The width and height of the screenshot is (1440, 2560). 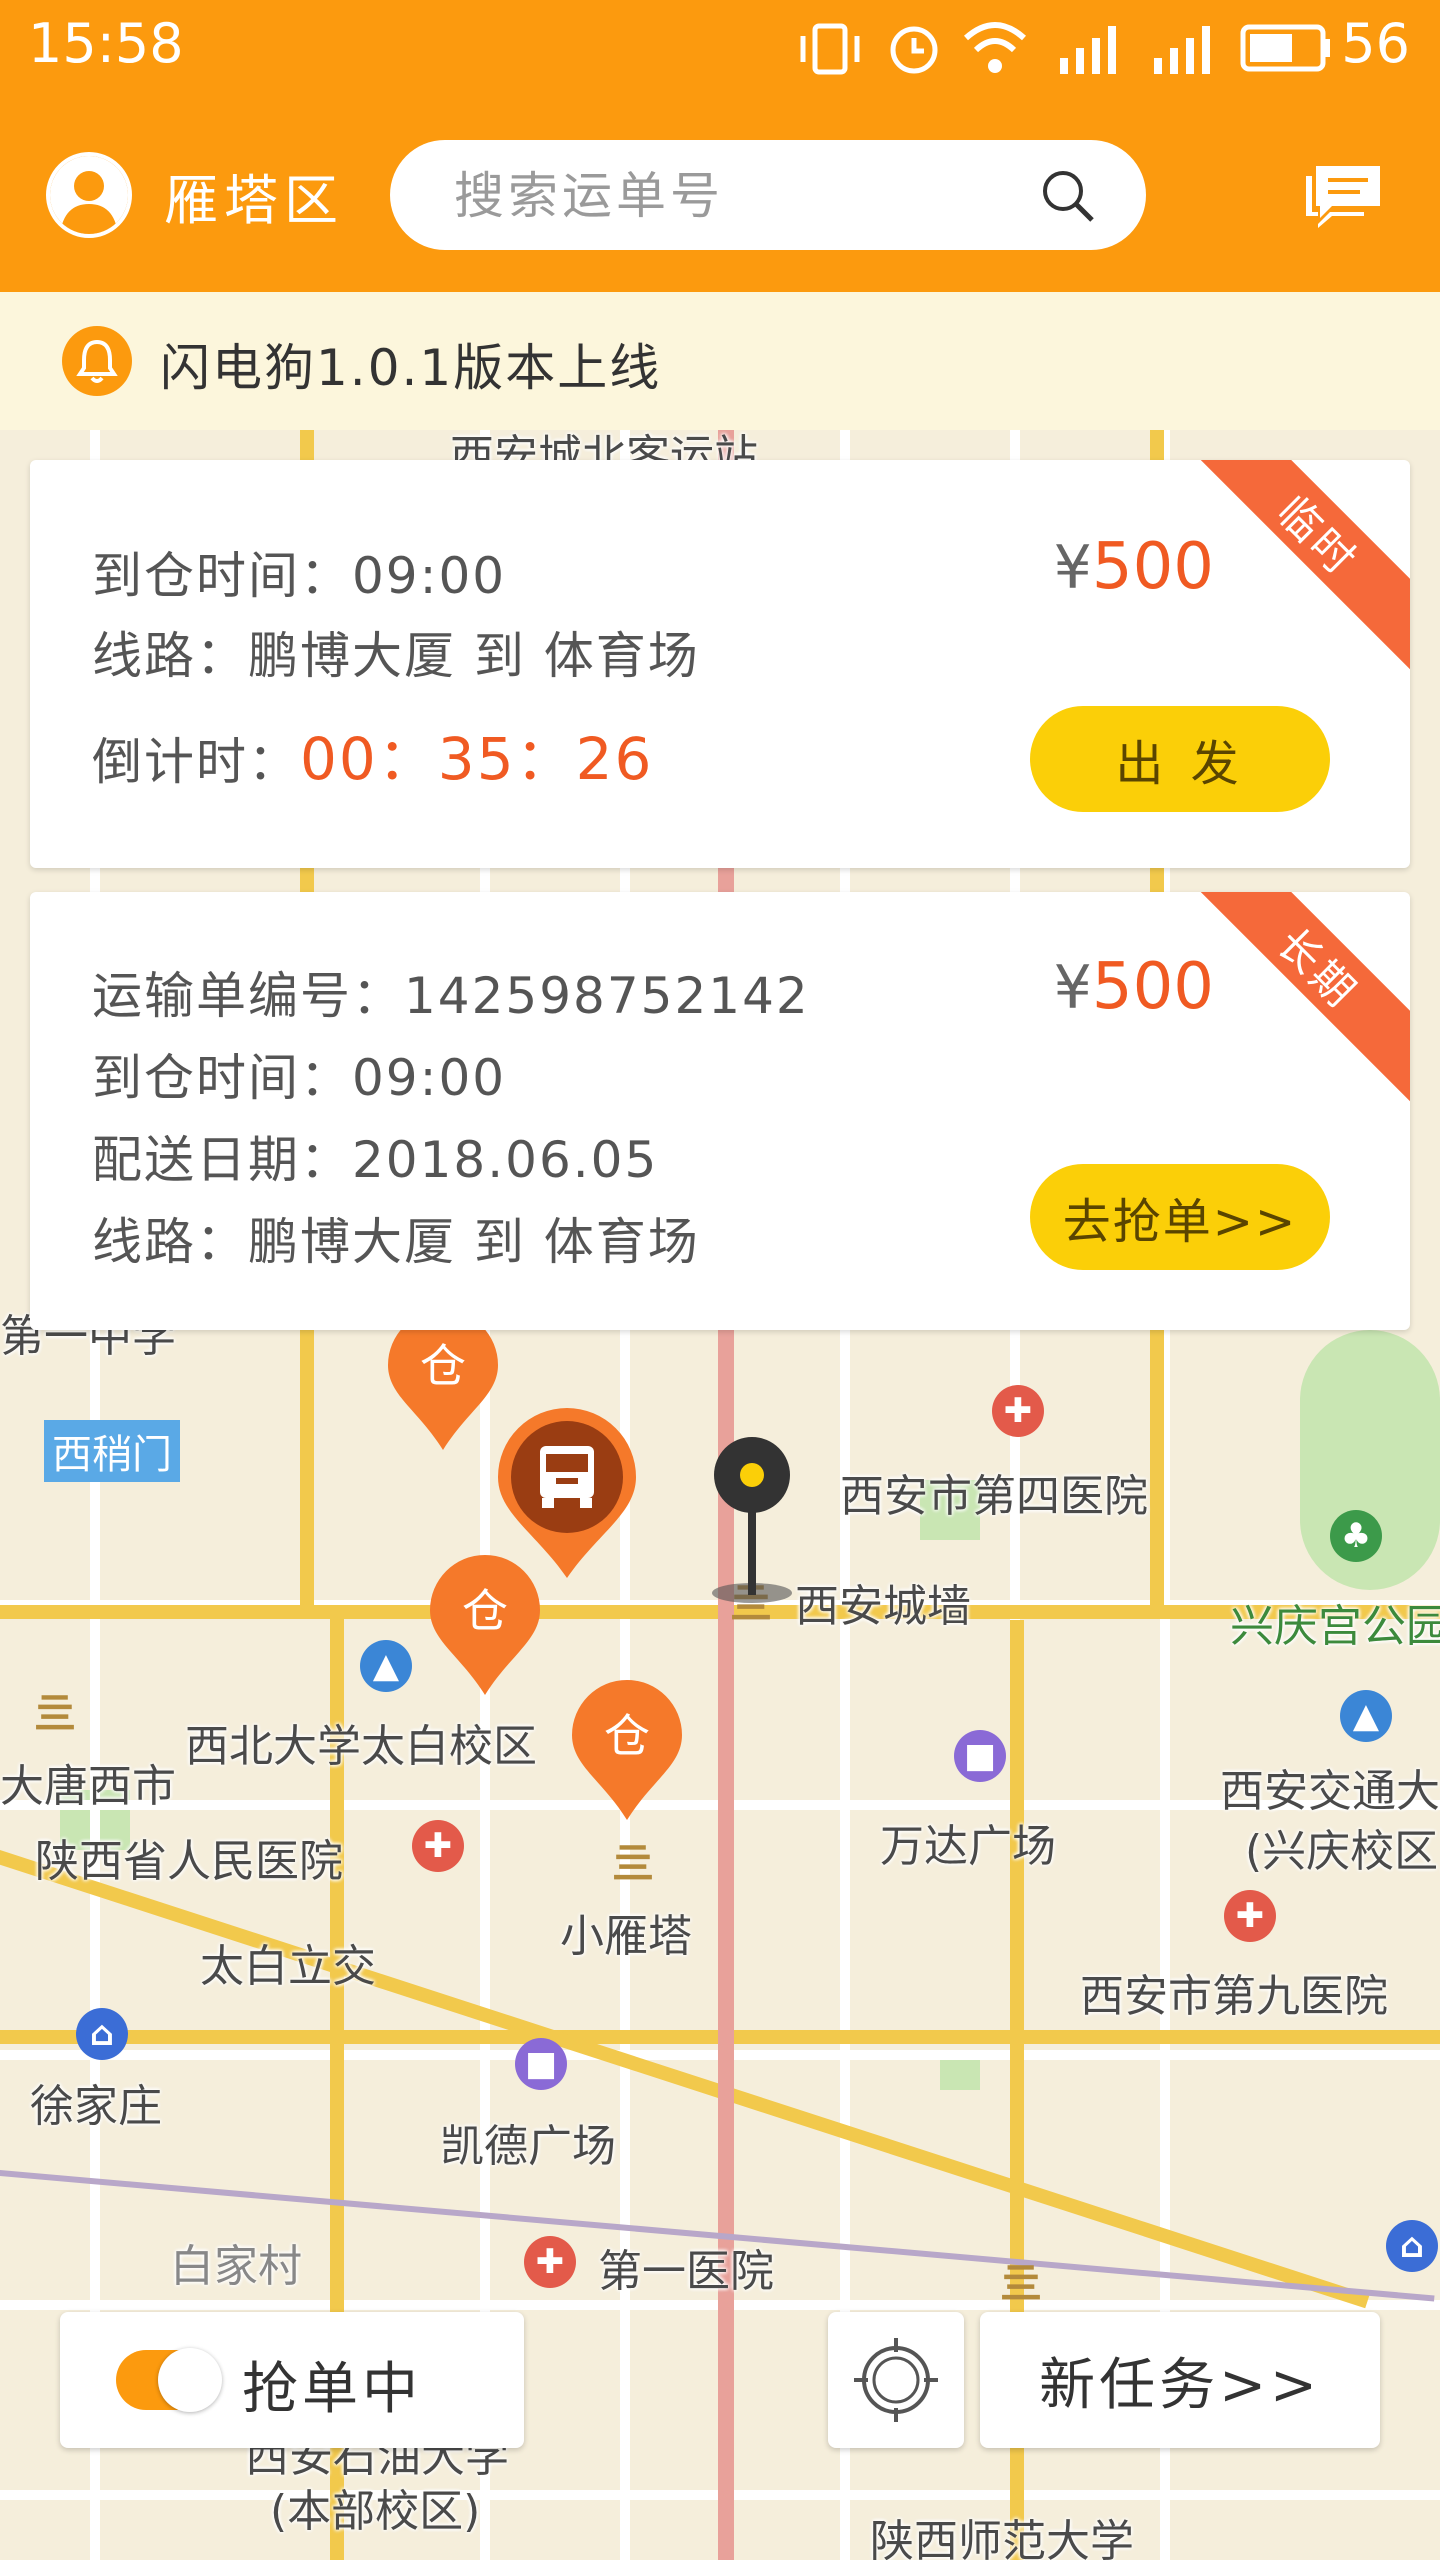 What do you see at coordinates (1342, 1851) in the screenshot?
I see `map-label: (兴庆校区)` at bounding box center [1342, 1851].